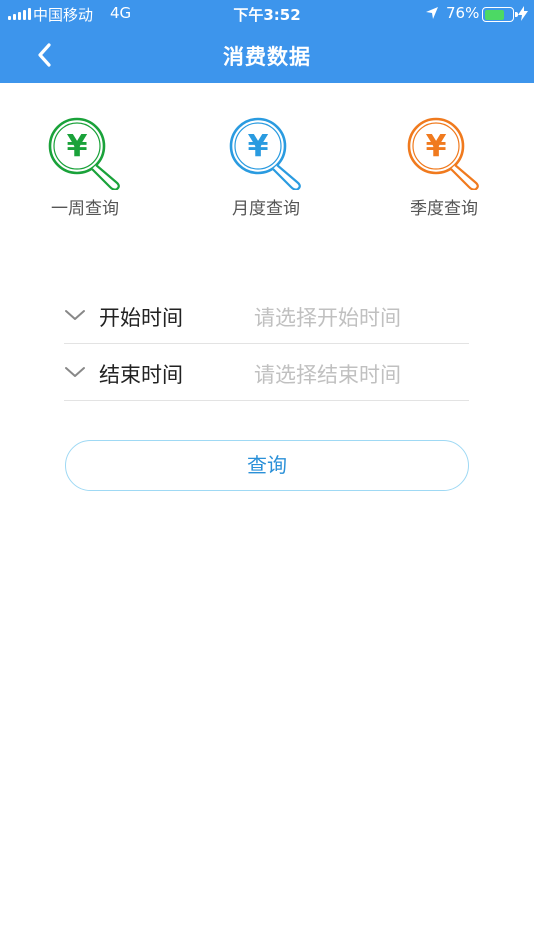 This screenshot has height=950, width=534. Describe the element at coordinates (141, 318) in the screenshot. I see `start-time-label: 开始时间` at that location.